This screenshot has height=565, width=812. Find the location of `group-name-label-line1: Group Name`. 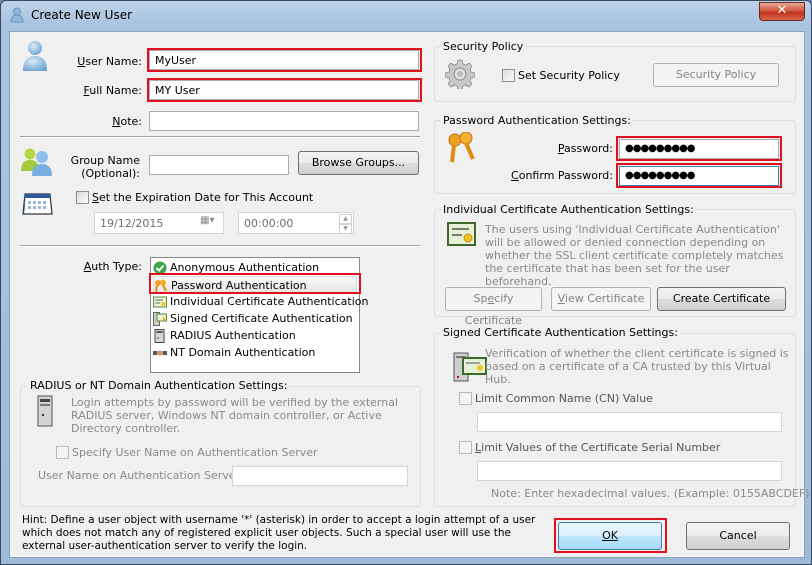

group-name-label-line1: Group Name is located at coordinates (105, 160).